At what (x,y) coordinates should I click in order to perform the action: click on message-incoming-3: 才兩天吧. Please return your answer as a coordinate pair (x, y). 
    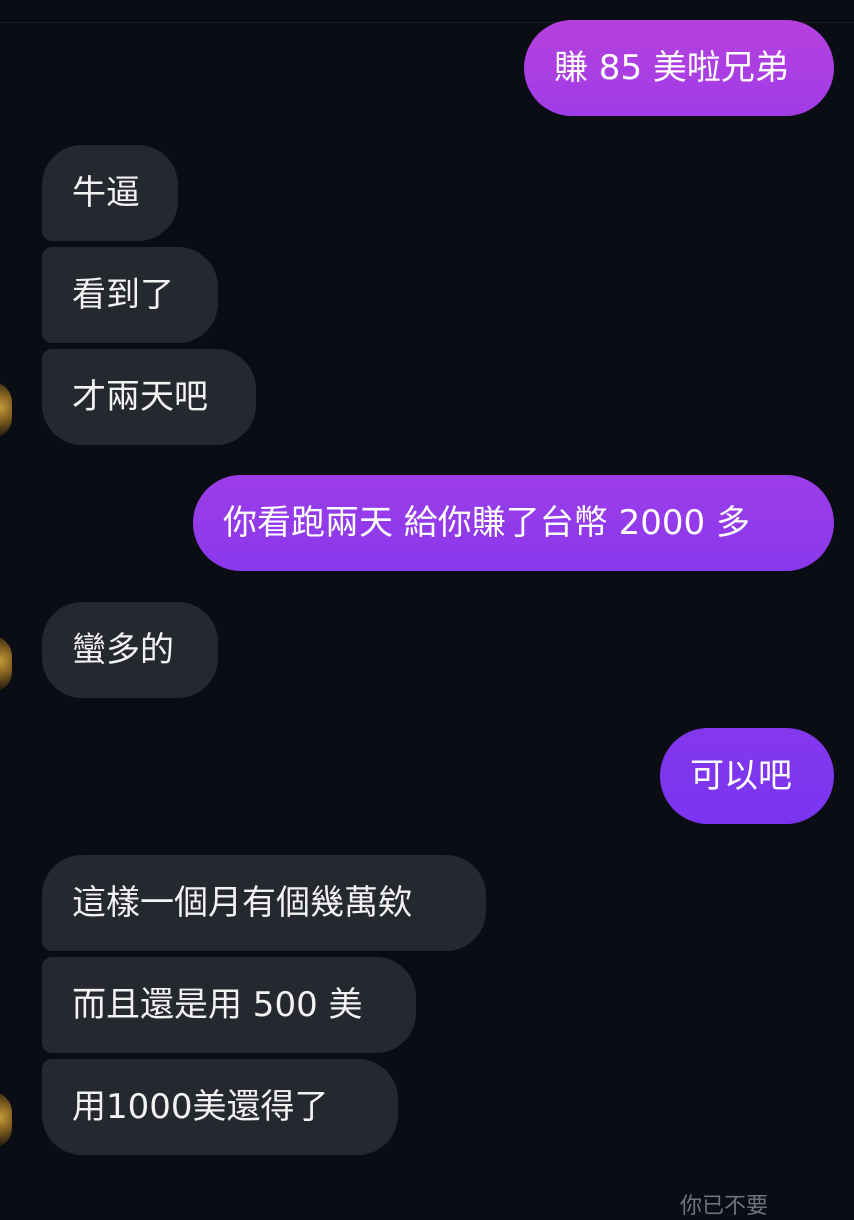
    Looking at the image, I should click on (149, 397).